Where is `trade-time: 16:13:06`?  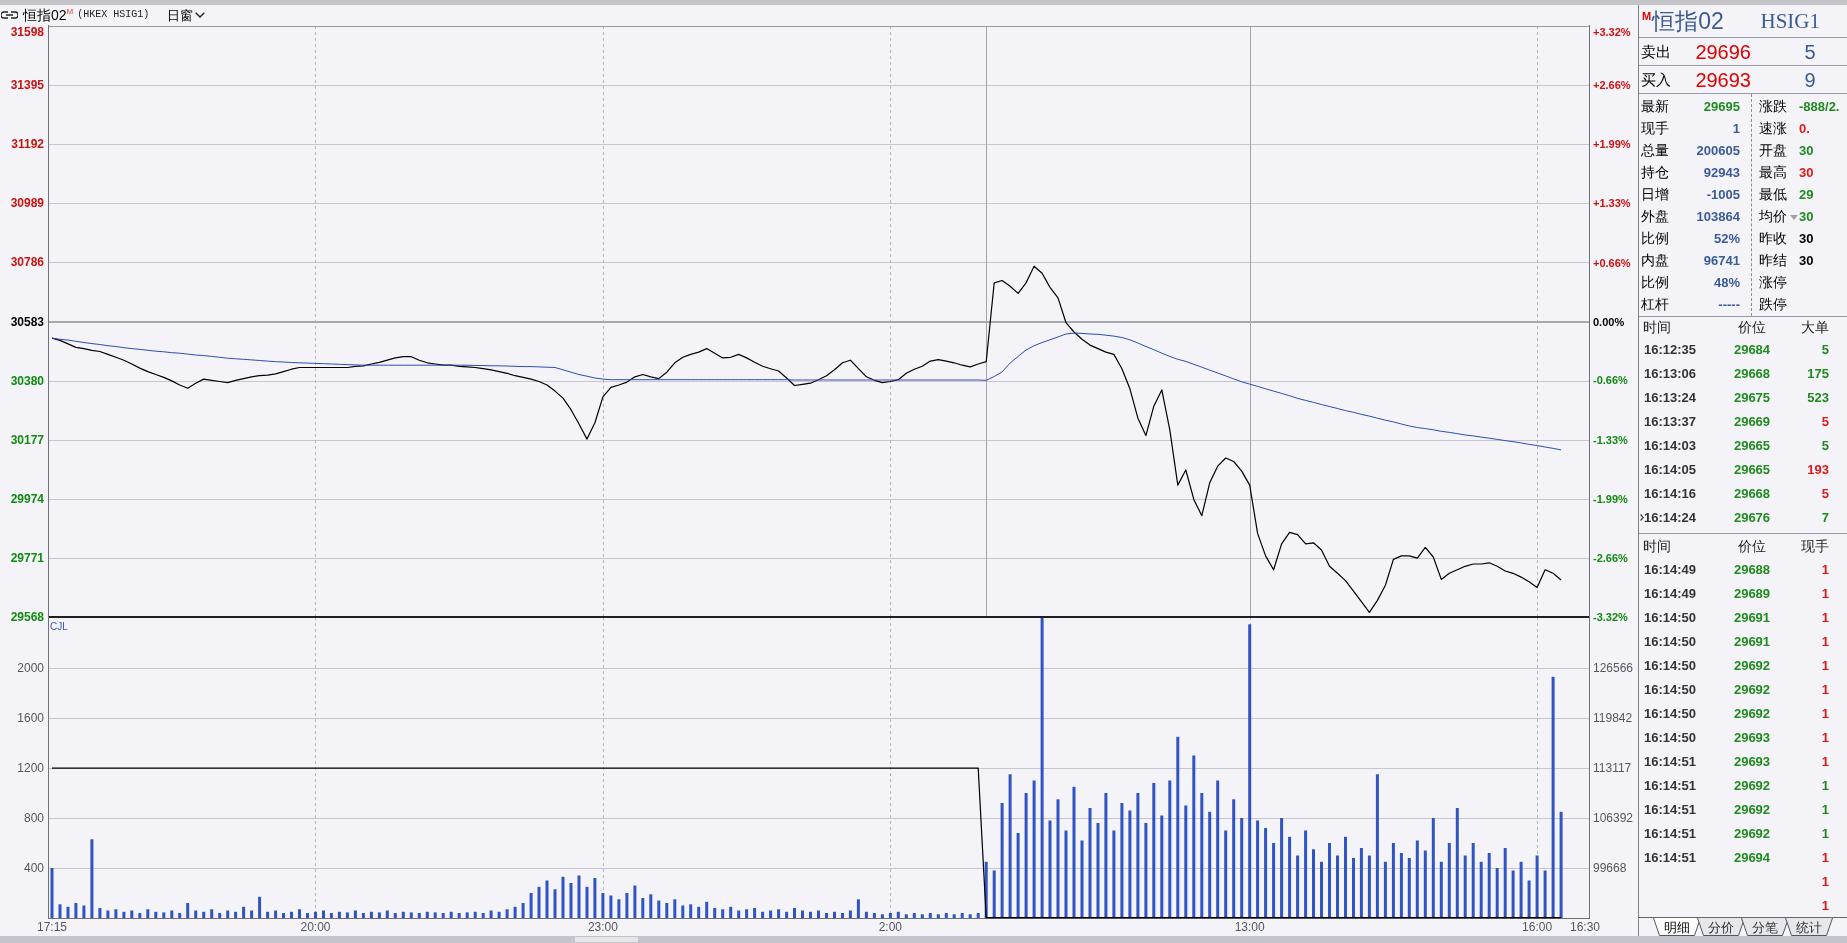
trade-time: 16:13:06 is located at coordinates (1670, 373).